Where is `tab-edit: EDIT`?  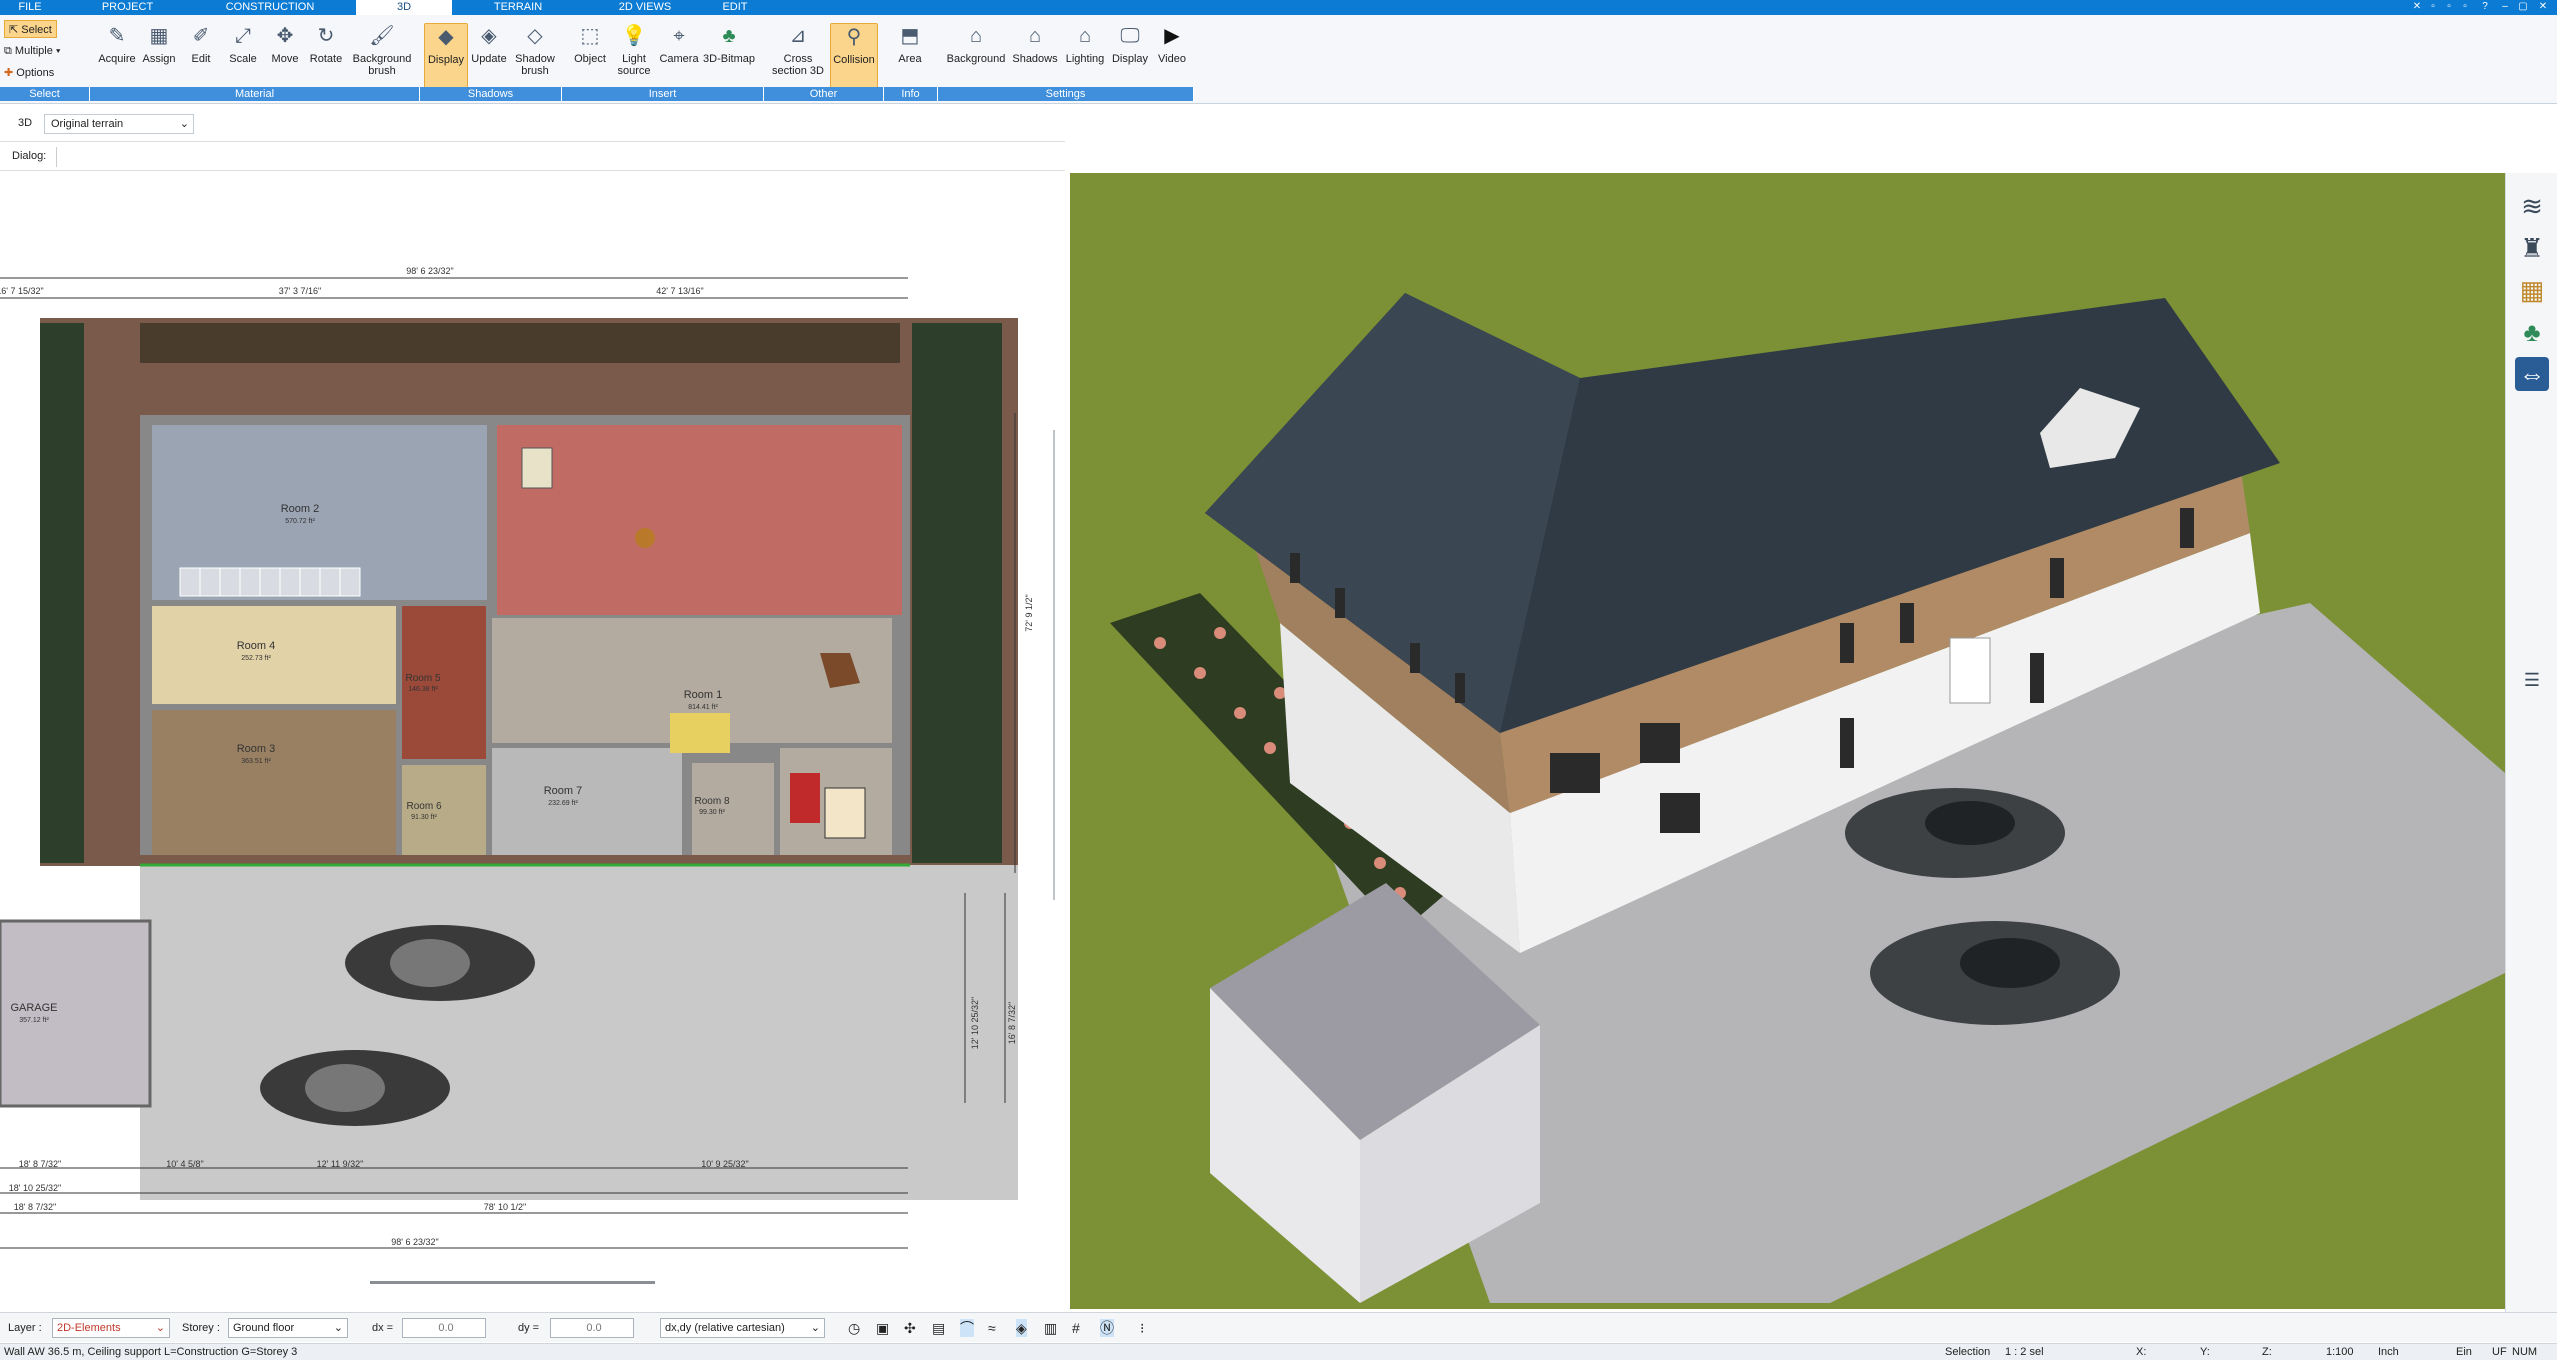
tab-edit: EDIT is located at coordinates (735, 7).